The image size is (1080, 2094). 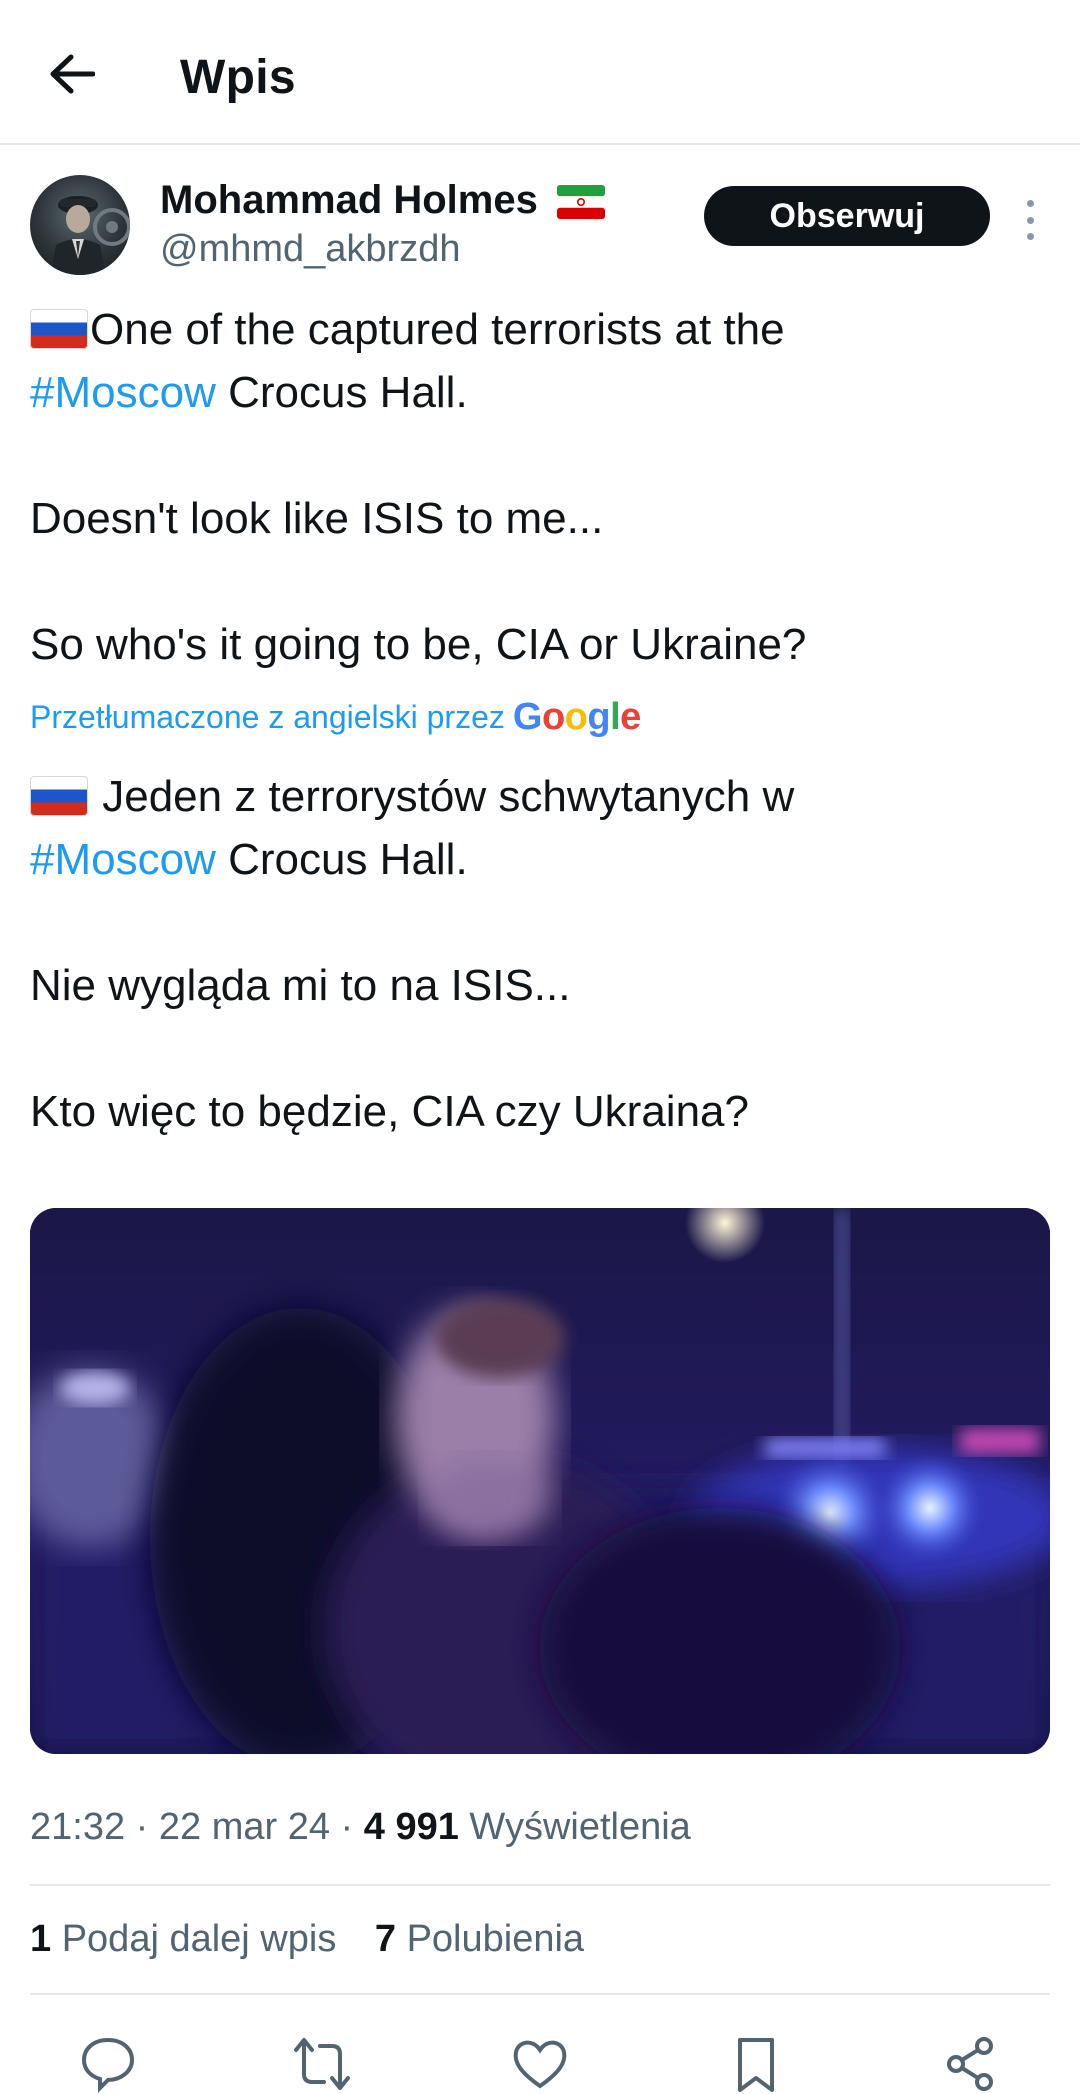 What do you see at coordinates (41, 1939) in the screenshot?
I see `reposts-count: 1` at bounding box center [41, 1939].